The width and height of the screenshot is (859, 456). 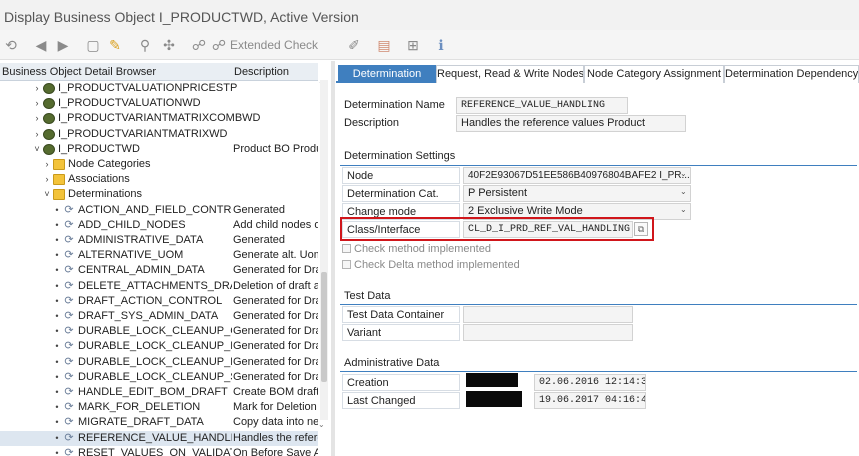 What do you see at coordinates (324, 250) in the screenshot?
I see `browser-scrollbar` at bounding box center [324, 250].